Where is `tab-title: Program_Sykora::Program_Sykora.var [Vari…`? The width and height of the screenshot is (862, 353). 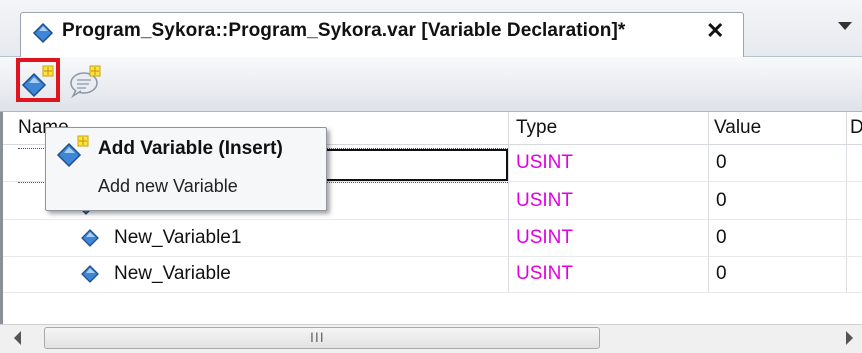
tab-title: Program_Sykora::Program_Sykora.var [Vari… is located at coordinates (344, 30).